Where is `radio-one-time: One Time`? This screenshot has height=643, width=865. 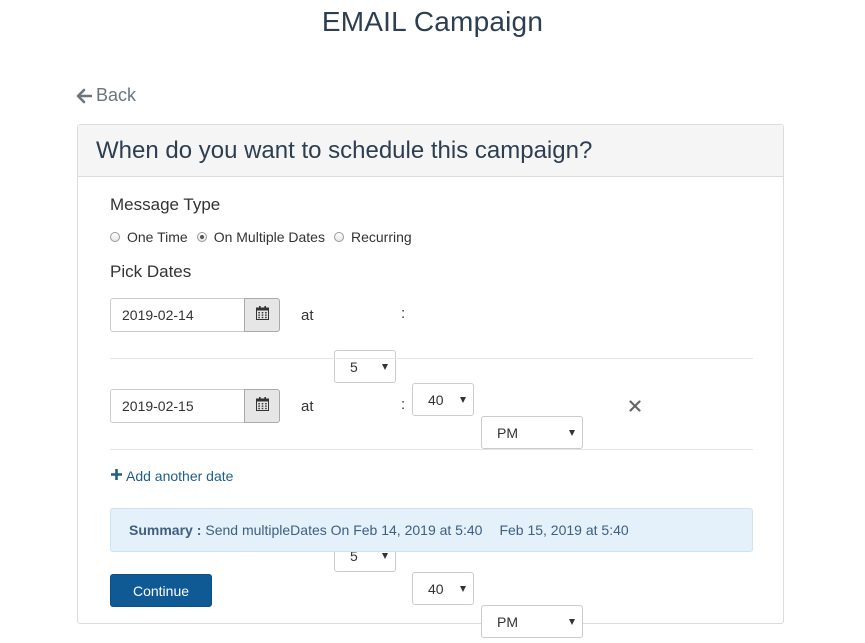
radio-one-time: One Time is located at coordinates (149, 237).